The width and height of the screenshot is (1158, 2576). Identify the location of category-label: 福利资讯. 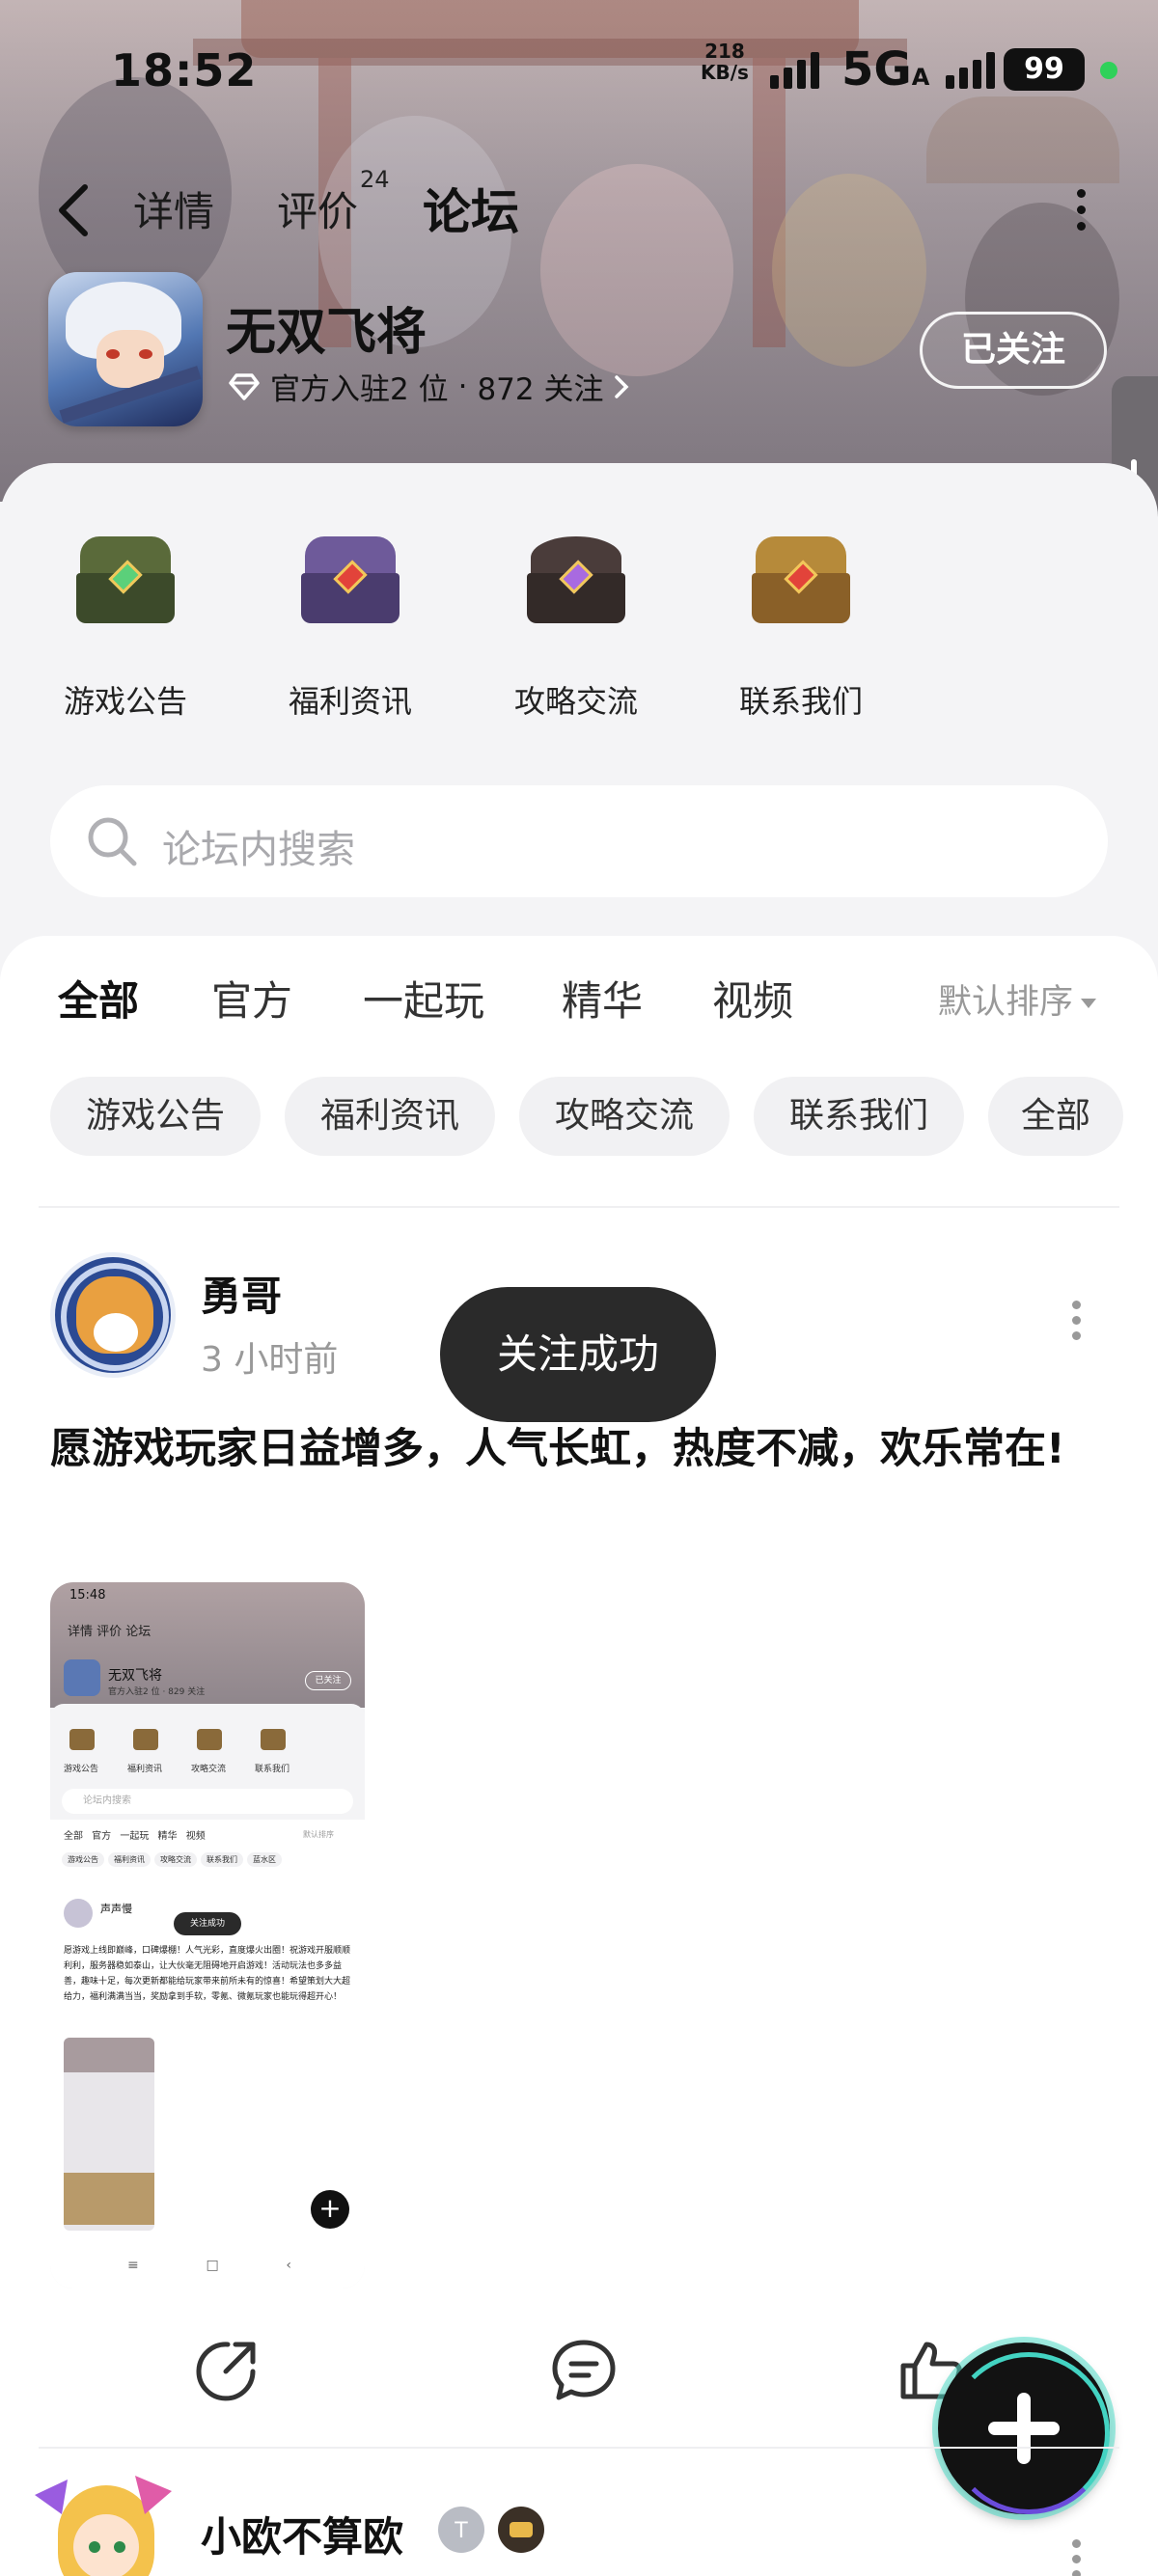
(350, 701).